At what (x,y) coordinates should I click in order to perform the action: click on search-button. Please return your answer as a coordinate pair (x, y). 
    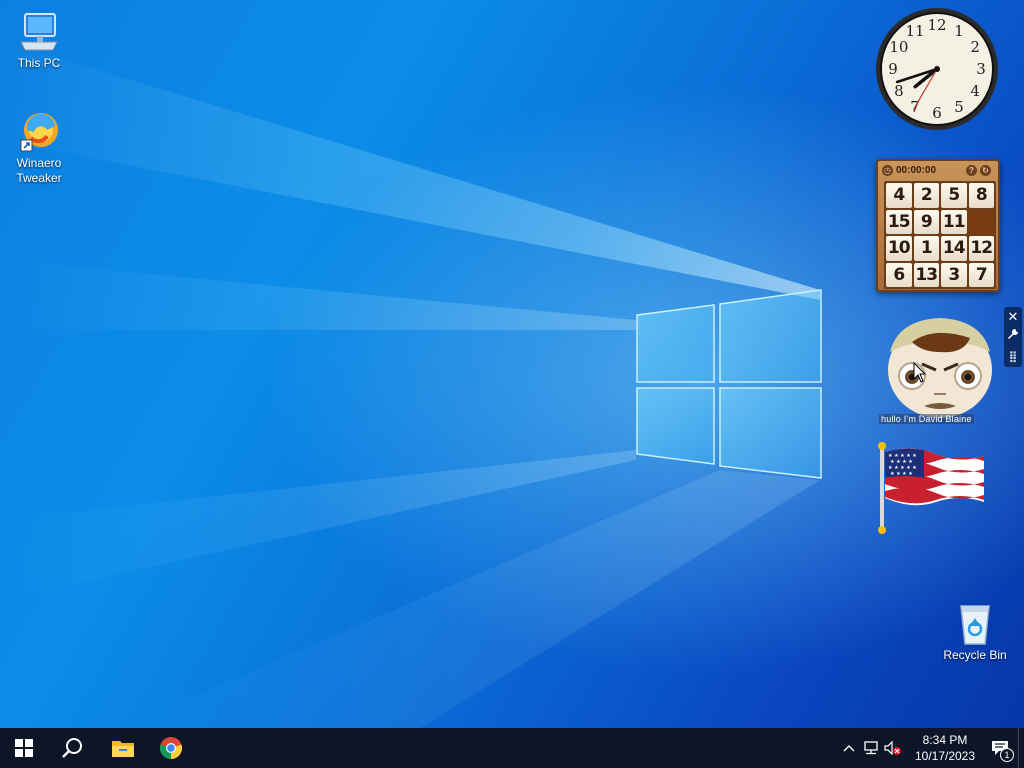
    Looking at the image, I should click on (72, 748).